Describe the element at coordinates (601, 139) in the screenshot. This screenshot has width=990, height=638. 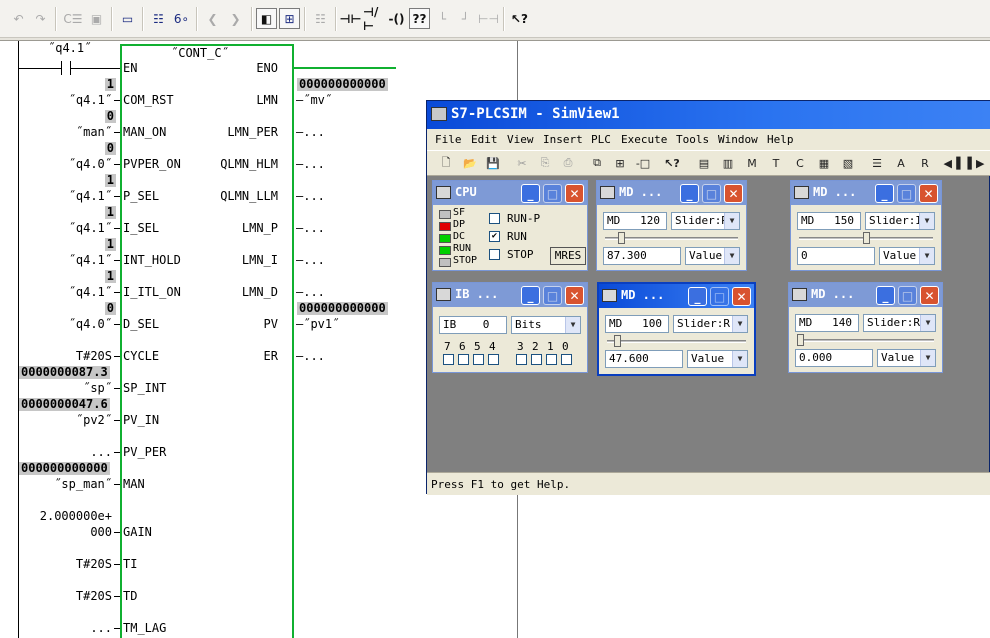
I see `menu-plc: PLC` at that location.